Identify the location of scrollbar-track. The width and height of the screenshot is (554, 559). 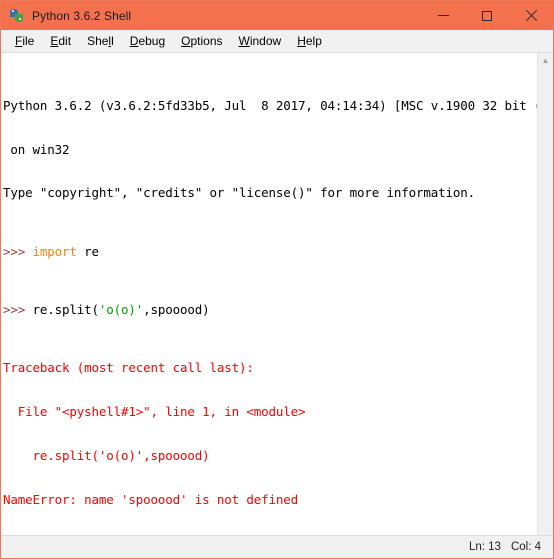
(545, 301).